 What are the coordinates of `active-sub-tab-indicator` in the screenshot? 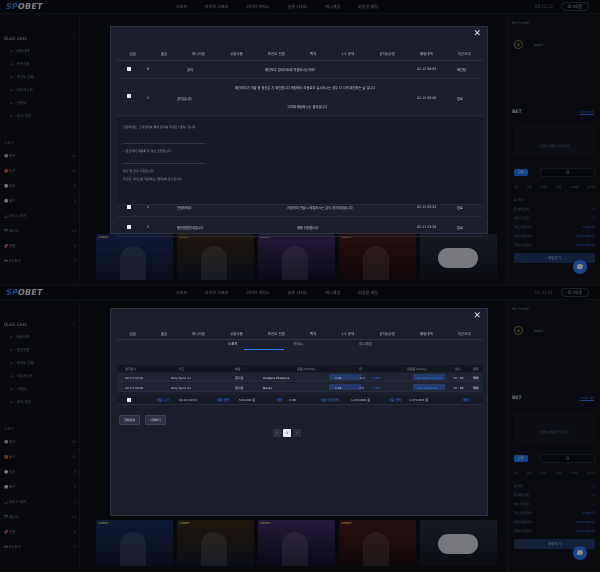 It's located at (264, 349).